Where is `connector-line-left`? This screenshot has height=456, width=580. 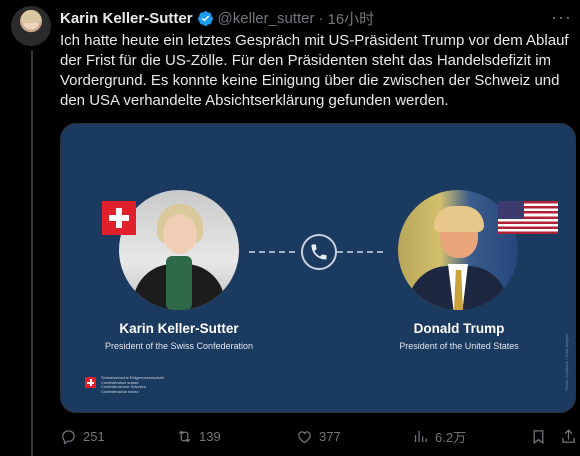
connector-line-left is located at coordinates (273, 252).